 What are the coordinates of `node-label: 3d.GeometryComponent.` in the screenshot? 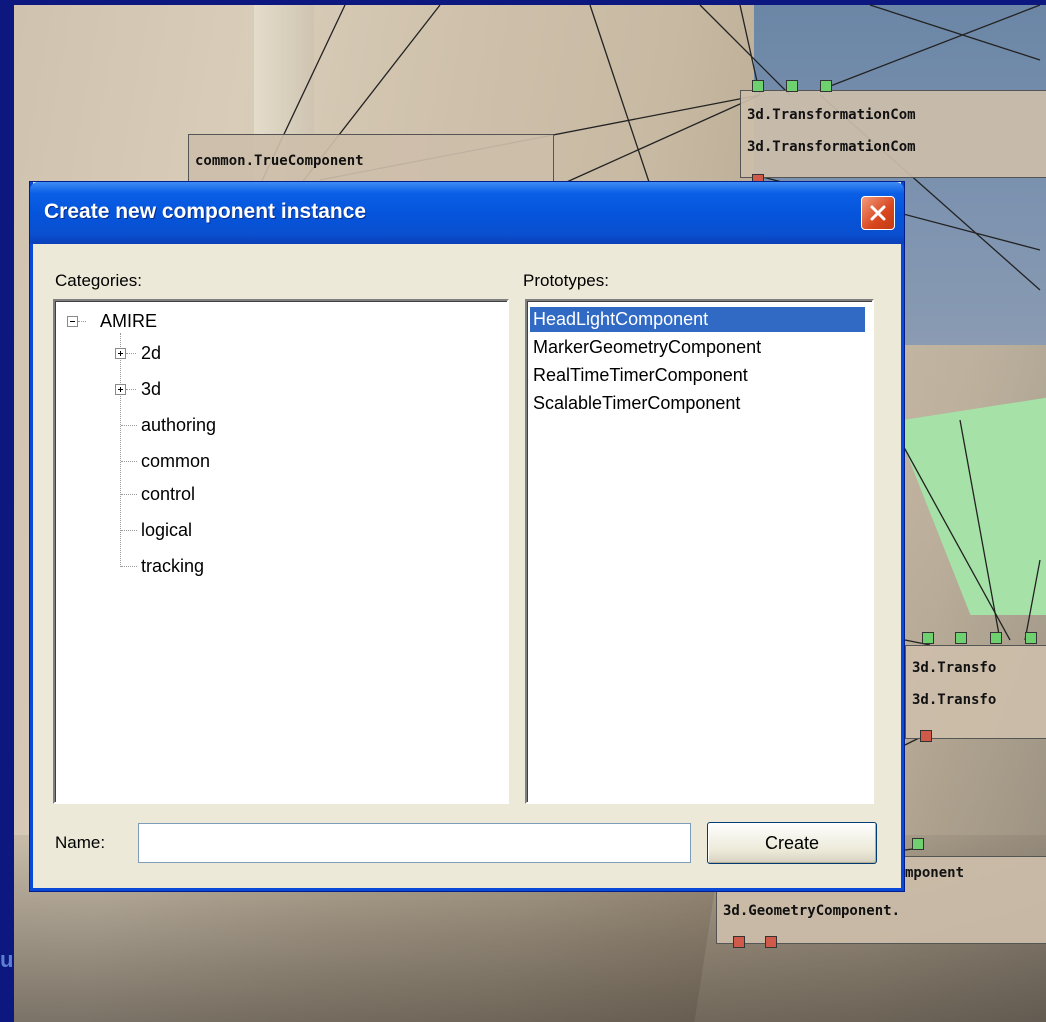 It's located at (812, 911).